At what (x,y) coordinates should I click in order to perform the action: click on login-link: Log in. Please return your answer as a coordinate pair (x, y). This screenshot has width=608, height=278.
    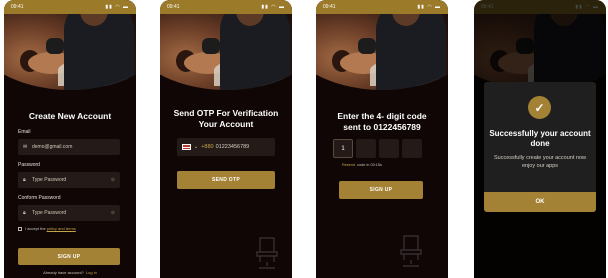
    Looking at the image, I should click on (91, 272).